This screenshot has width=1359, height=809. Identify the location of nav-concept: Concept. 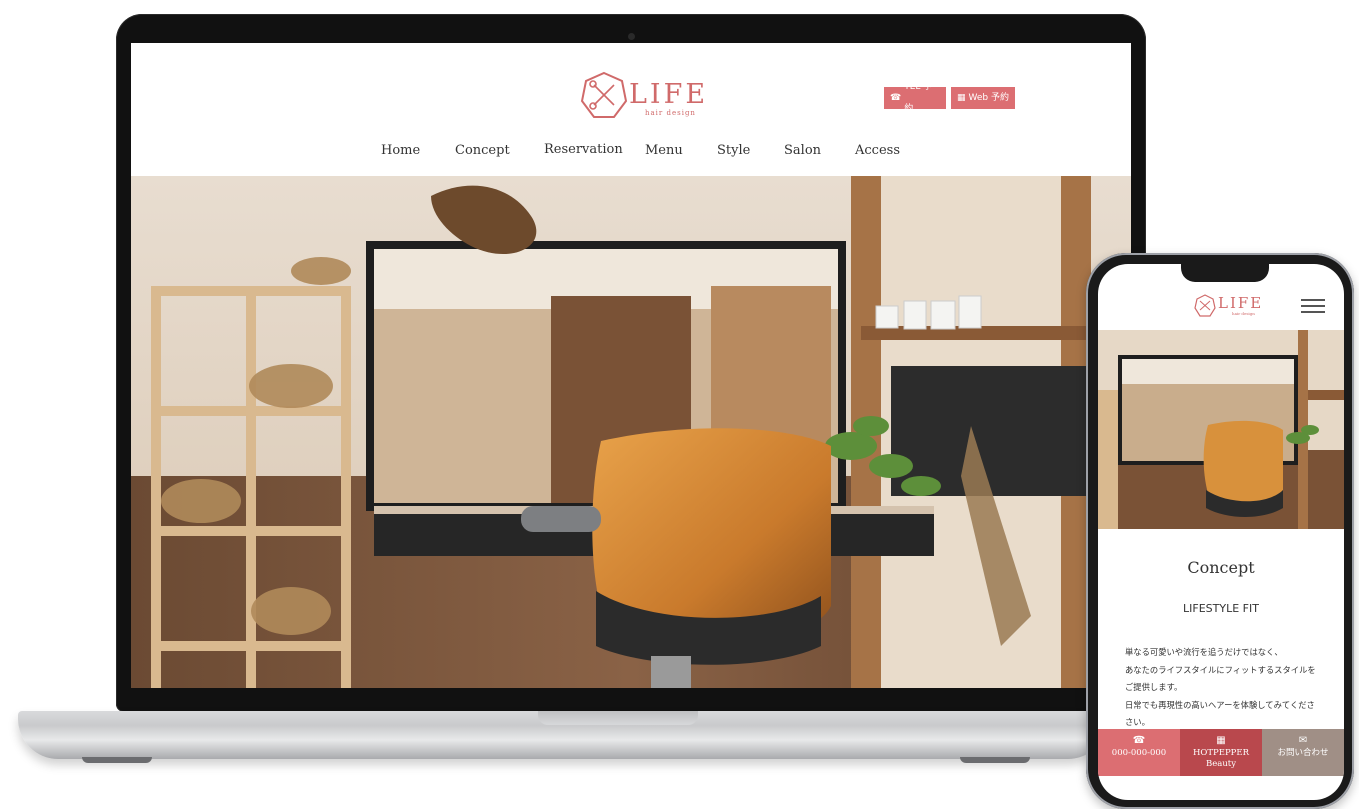
(482, 150).